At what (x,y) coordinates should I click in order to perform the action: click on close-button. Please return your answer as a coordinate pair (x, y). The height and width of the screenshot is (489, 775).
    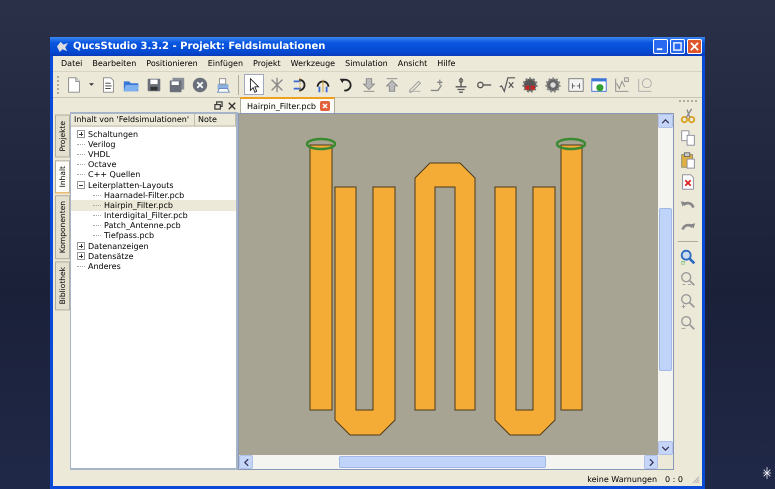
    Looking at the image, I should click on (694, 46).